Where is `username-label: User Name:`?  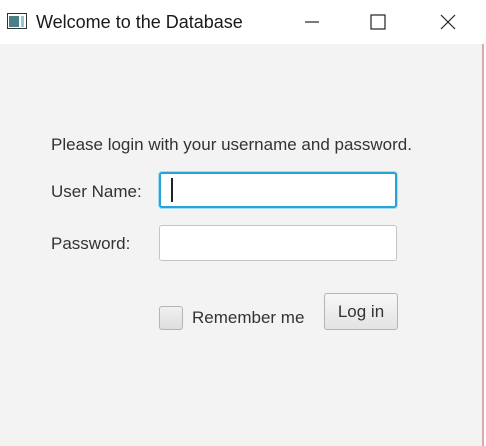 username-label: User Name: is located at coordinates (96, 191).